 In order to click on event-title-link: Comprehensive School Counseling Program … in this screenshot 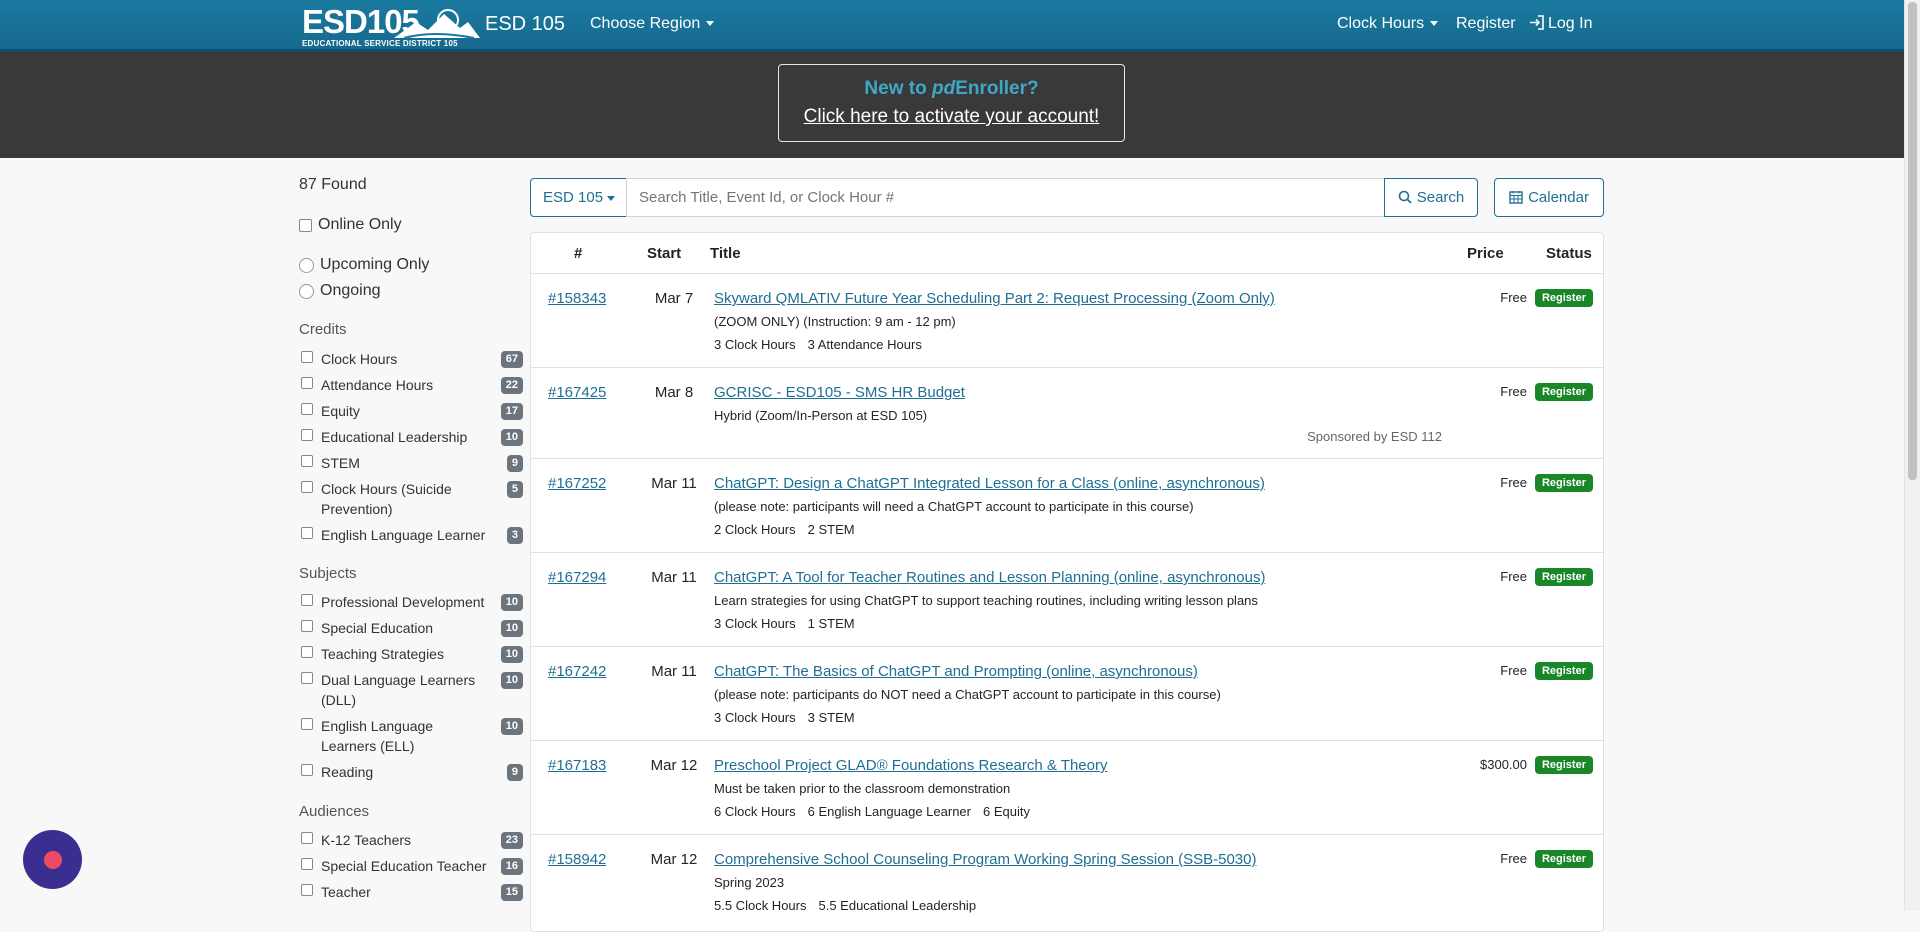, I will do `click(985, 859)`.